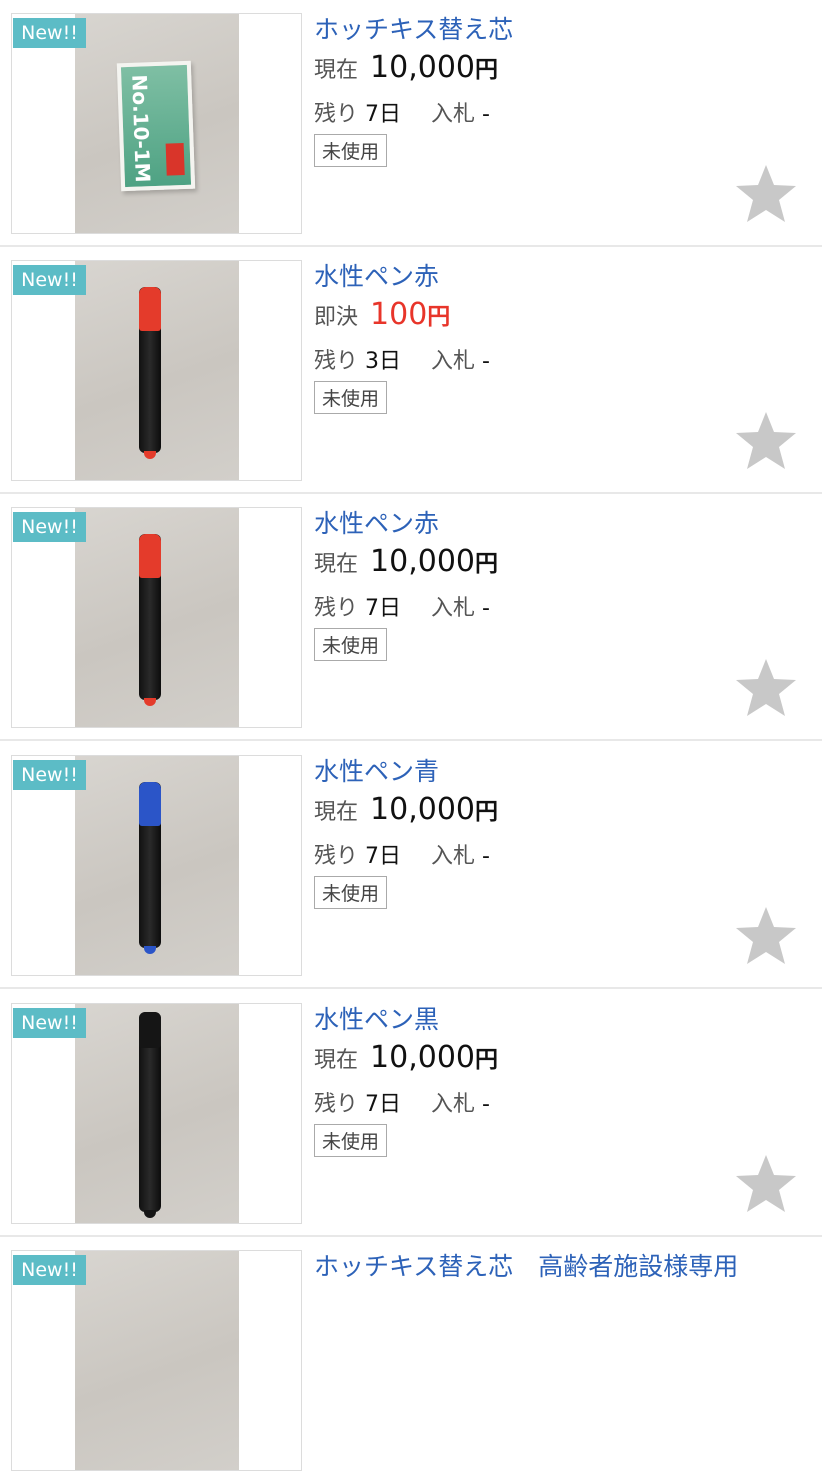 The height and width of the screenshot is (1484, 822). I want to click on price-row: 即決 100円, so click(382, 314).